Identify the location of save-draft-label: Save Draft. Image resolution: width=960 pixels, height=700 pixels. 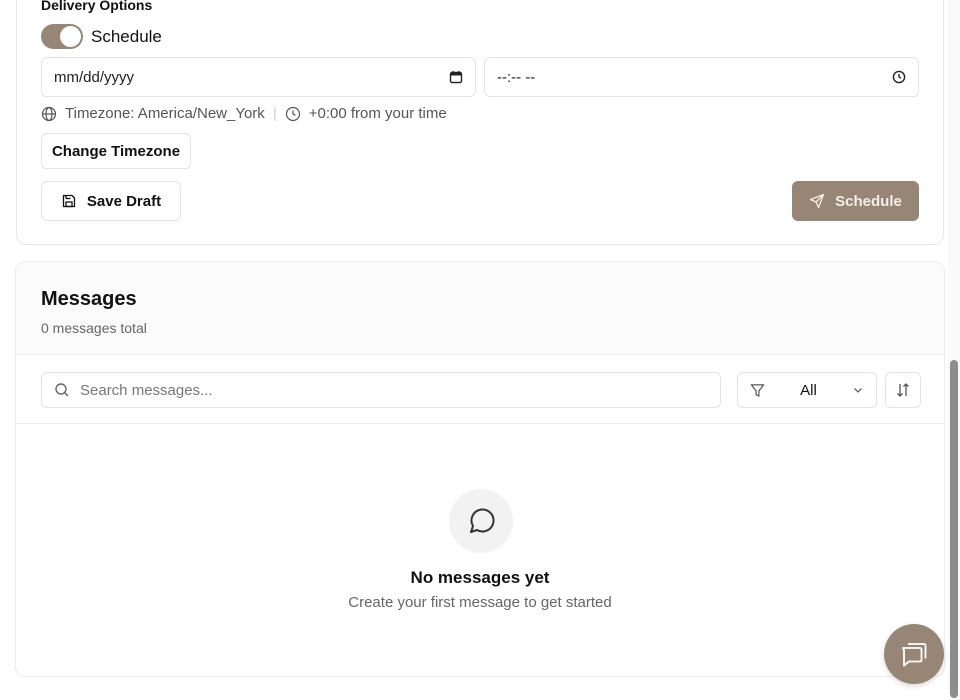
(124, 201).